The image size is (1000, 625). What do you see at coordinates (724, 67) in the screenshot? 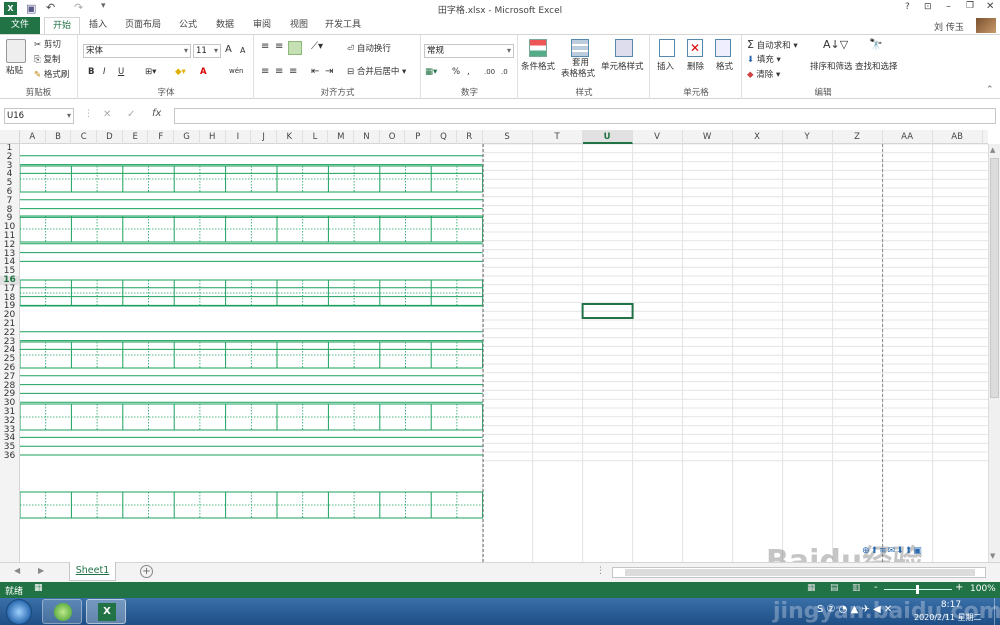
I see `format-cells-button: 格式` at bounding box center [724, 67].